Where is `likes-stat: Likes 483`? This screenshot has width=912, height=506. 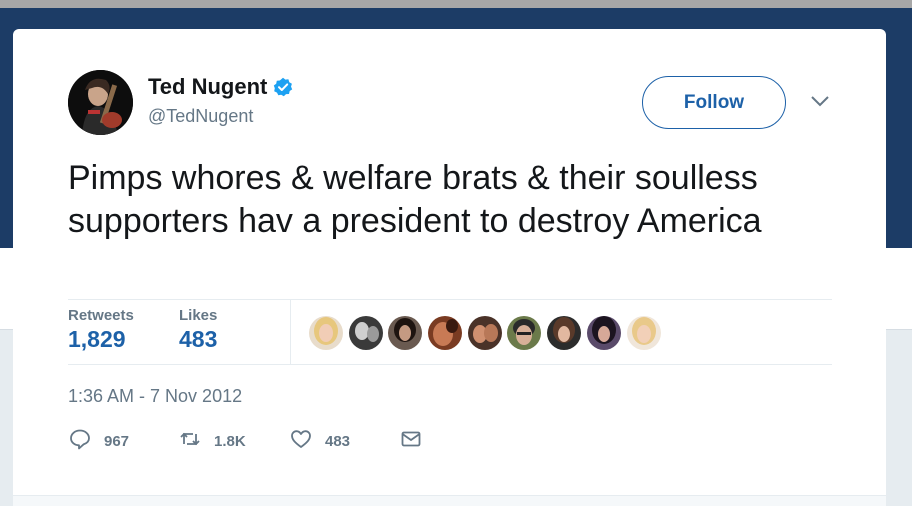 likes-stat: Likes 483 is located at coordinates (198, 330).